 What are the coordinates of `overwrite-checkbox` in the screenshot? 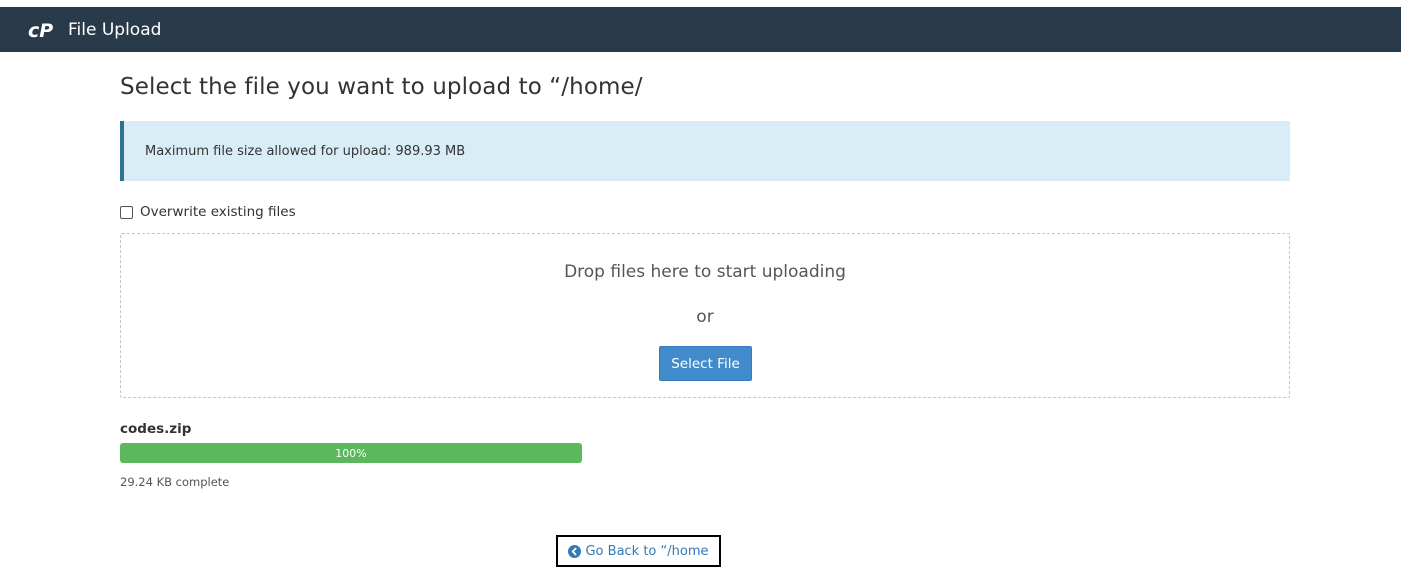 It's located at (126, 212).